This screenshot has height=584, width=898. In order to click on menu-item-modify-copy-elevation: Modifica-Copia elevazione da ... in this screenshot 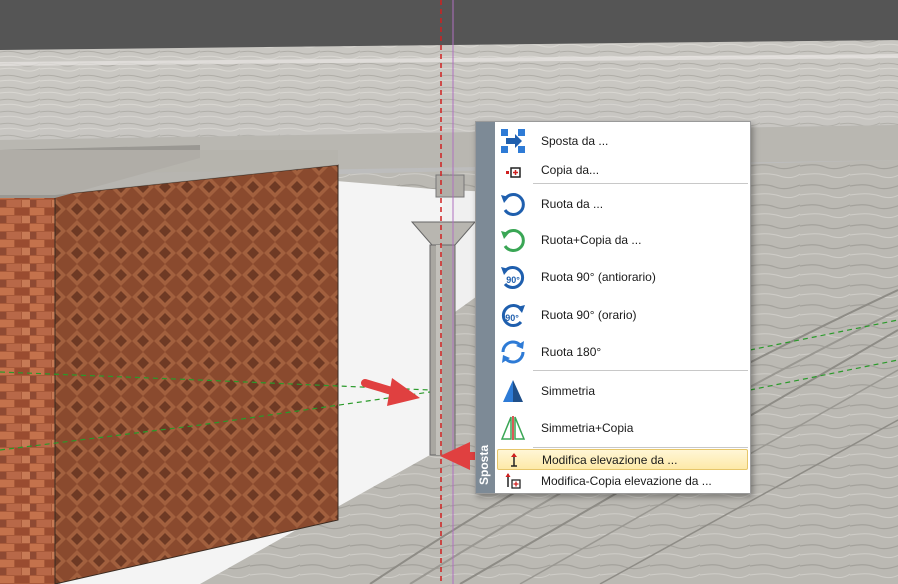, I will do `click(622, 480)`.